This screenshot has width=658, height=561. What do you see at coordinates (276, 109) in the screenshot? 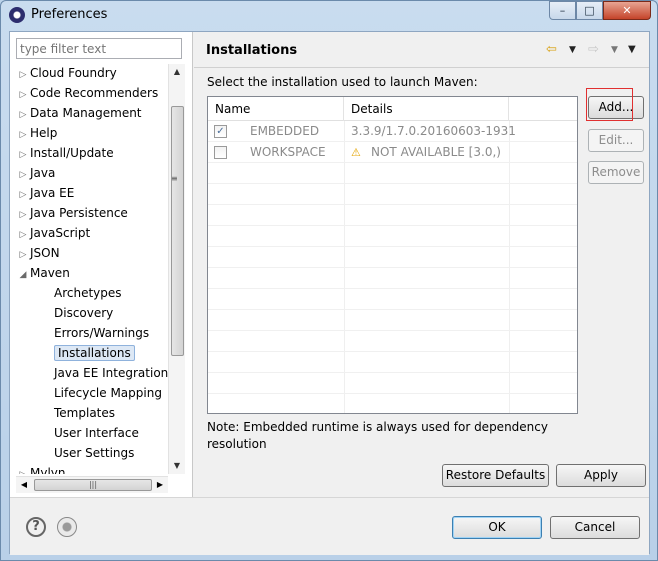
I see `column-header-name: Name` at bounding box center [276, 109].